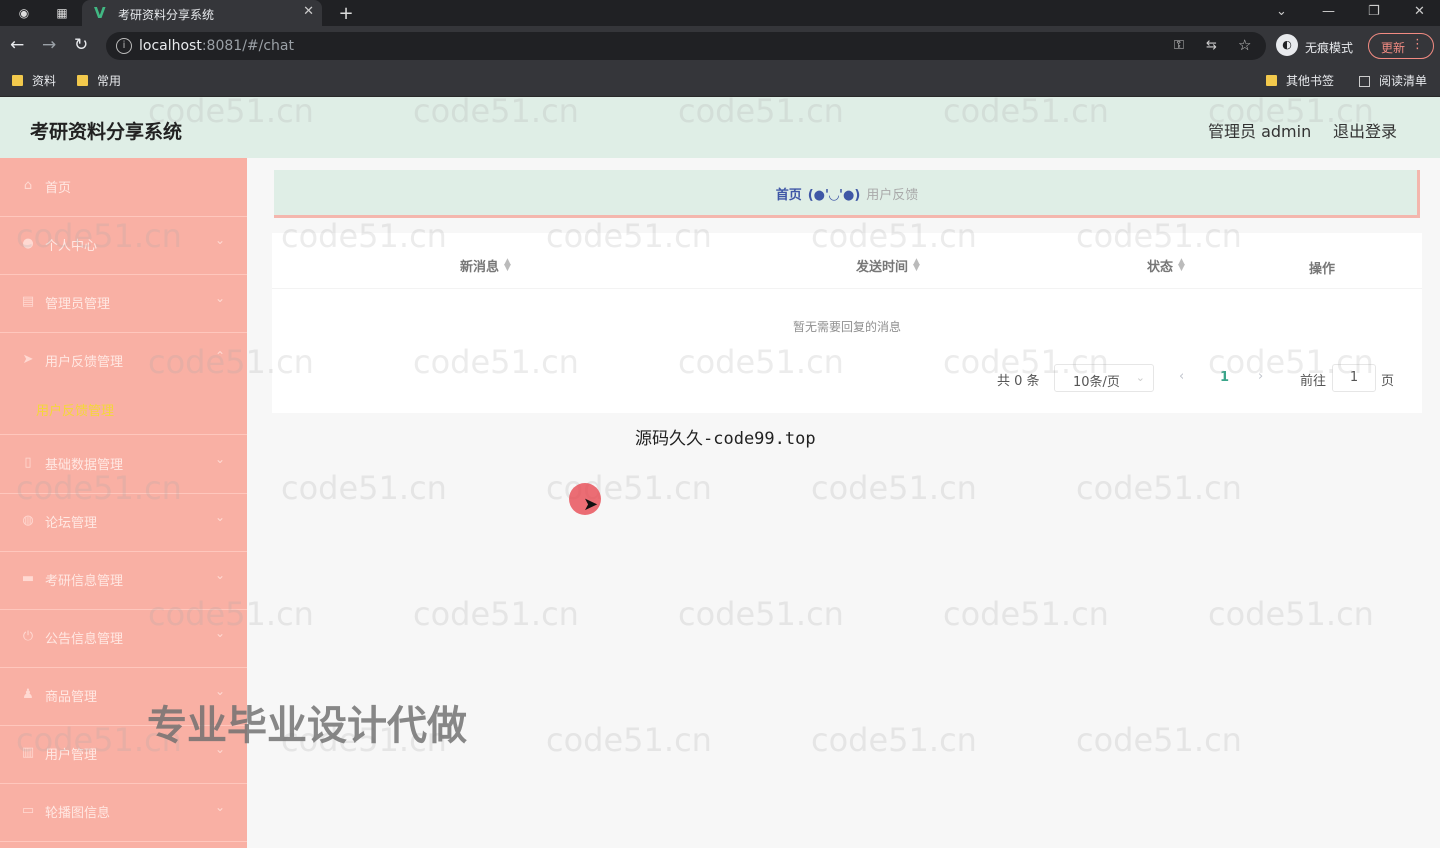 This screenshot has width=1440, height=848. What do you see at coordinates (1313, 381) in the screenshot?
I see `goto-label: 前往` at bounding box center [1313, 381].